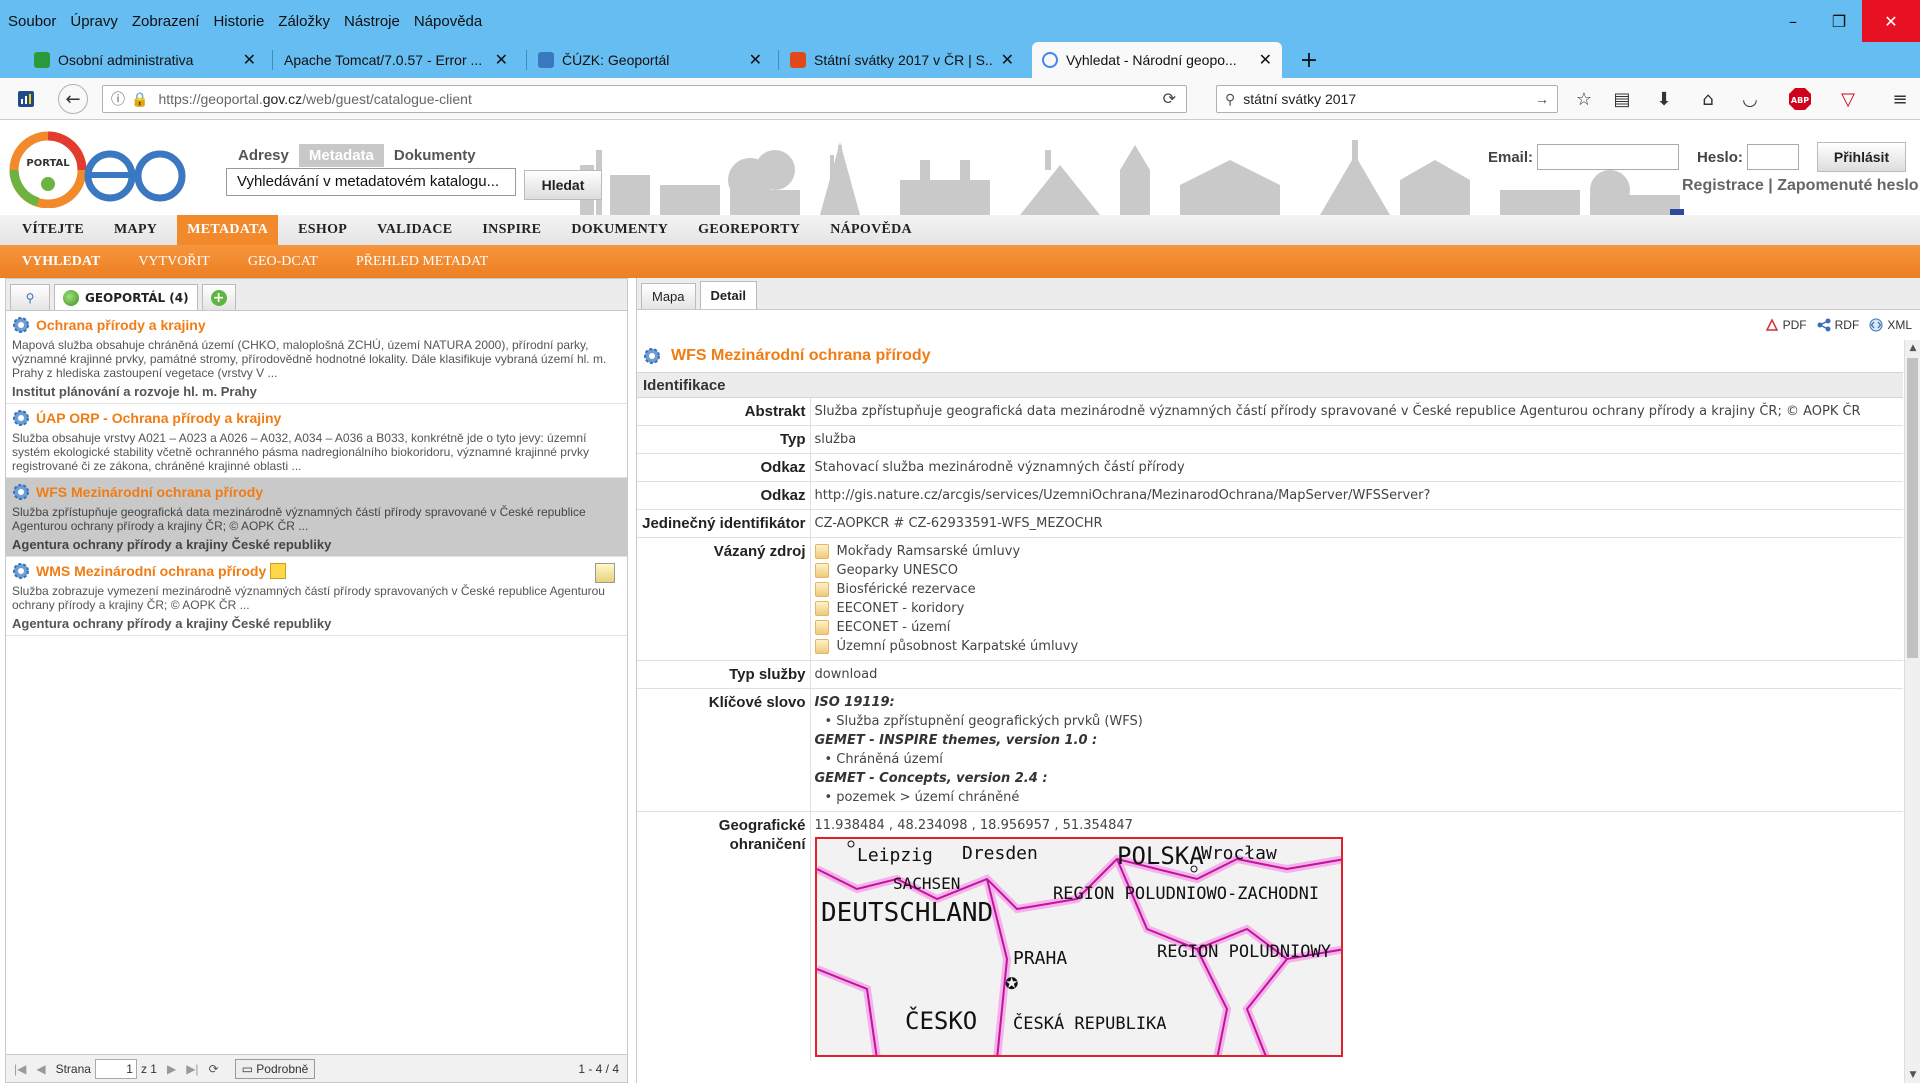  What do you see at coordinates (728, 295) in the screenshot?
I see `tab-detail: Detail` at bounding box center [728, 295].